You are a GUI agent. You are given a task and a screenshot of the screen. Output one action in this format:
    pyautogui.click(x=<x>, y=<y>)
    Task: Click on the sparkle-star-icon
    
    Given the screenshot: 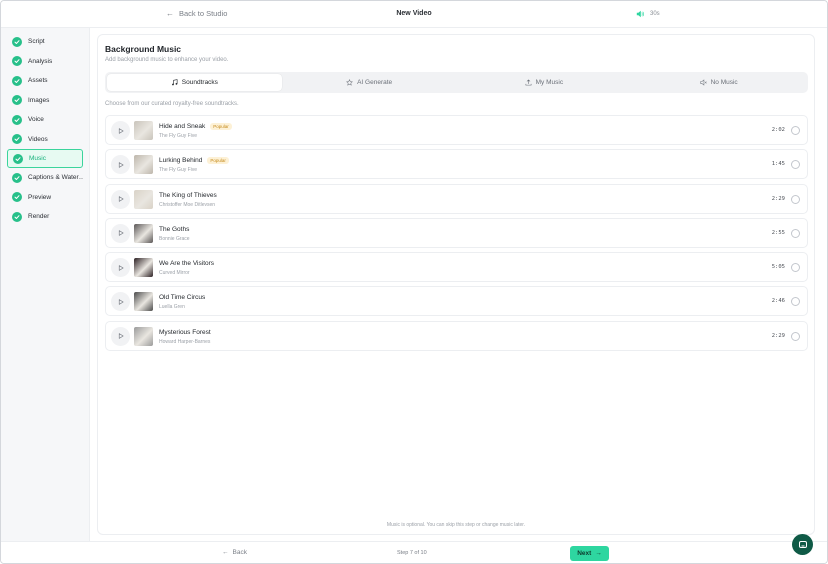 What is the action you would take?
    pyautogui.click(x=350, y=82)
    